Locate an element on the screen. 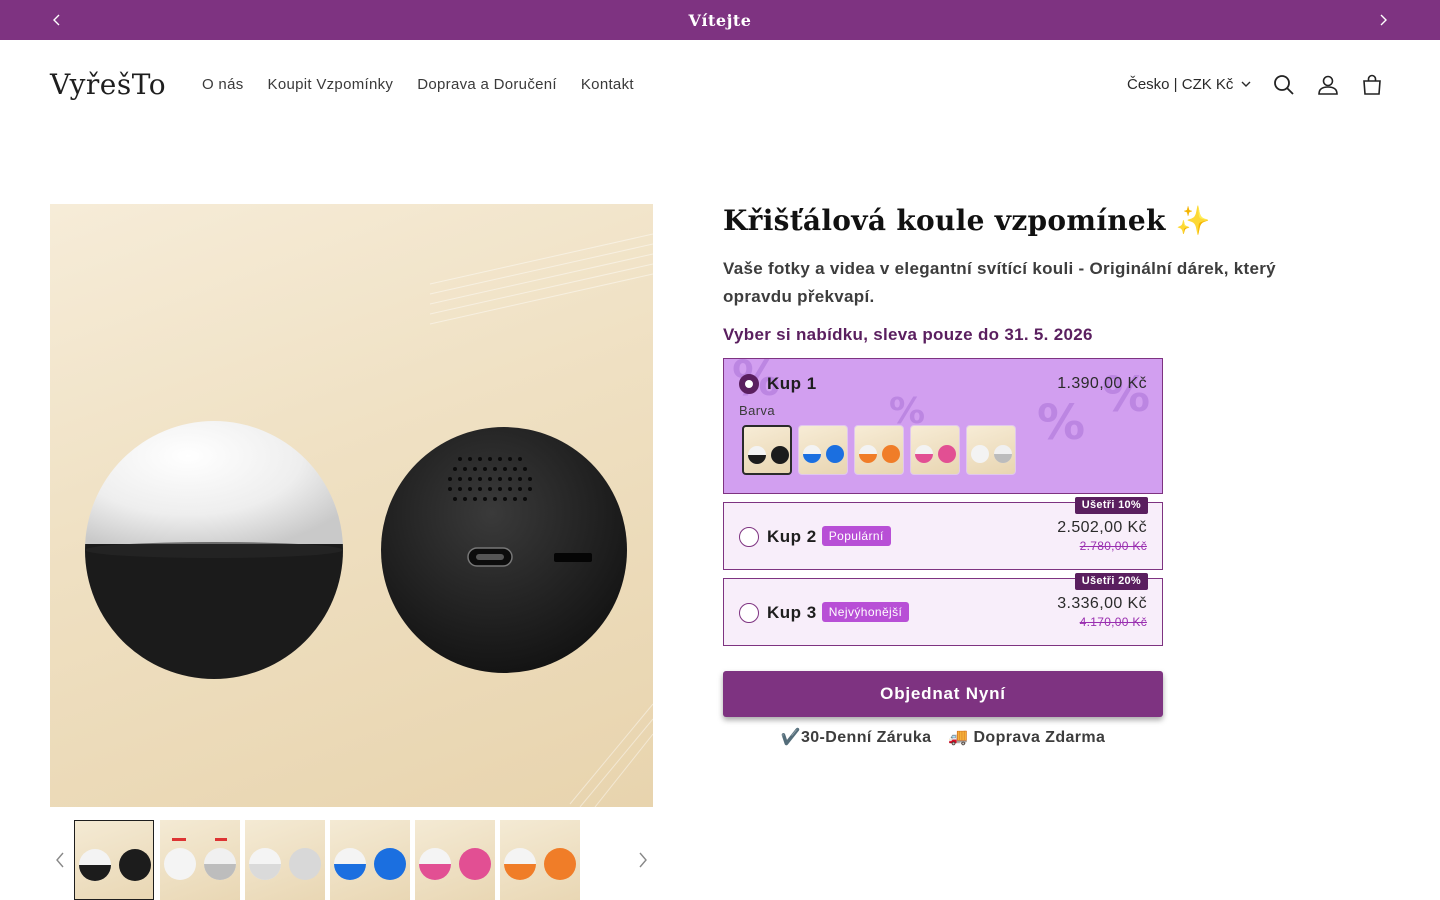 The image size is (1440, 900). swatch-black is located at coordinates (767, 450).